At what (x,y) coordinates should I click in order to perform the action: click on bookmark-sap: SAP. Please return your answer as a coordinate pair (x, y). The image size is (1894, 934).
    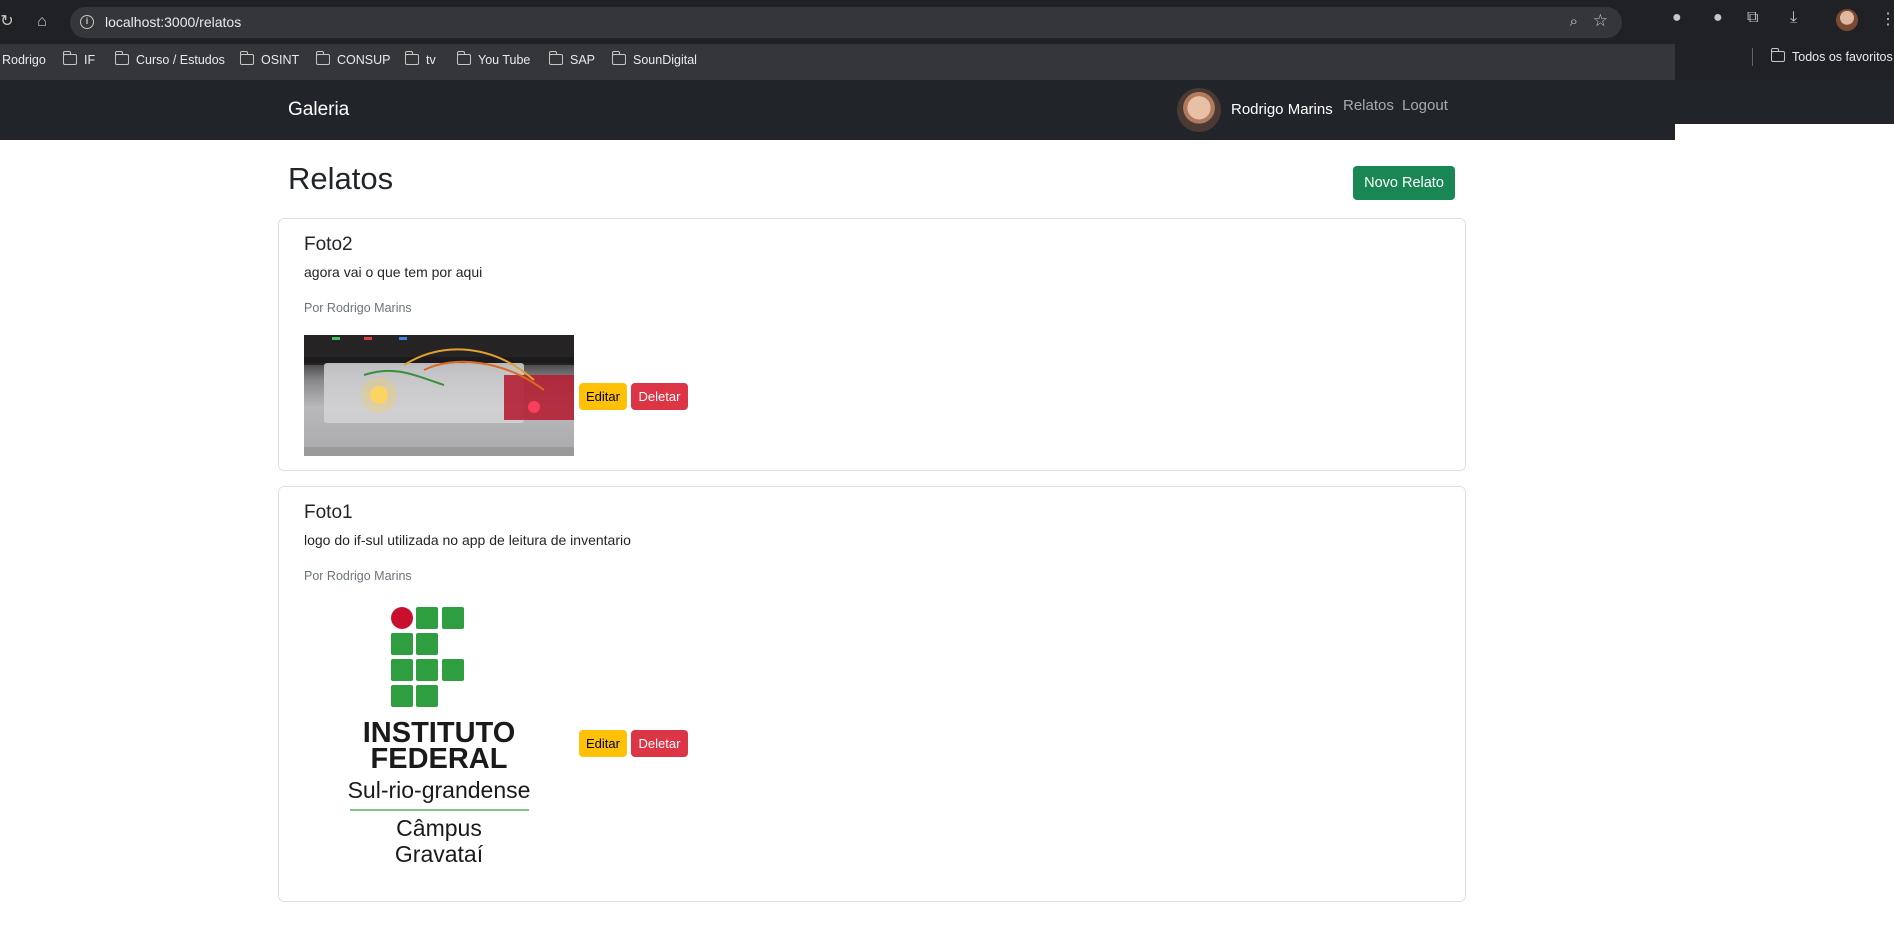
    Looking at the image, I should click on (571, 59).